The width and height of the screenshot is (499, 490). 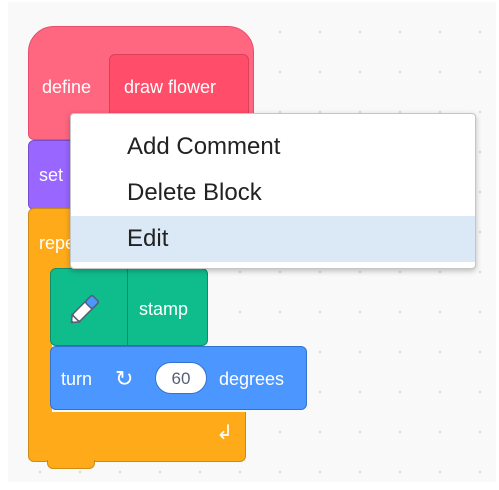 What do you see at coordinates (40, 341) in the screenshot?
I see `repeat-block-arm` at bounding box center [40, 341].